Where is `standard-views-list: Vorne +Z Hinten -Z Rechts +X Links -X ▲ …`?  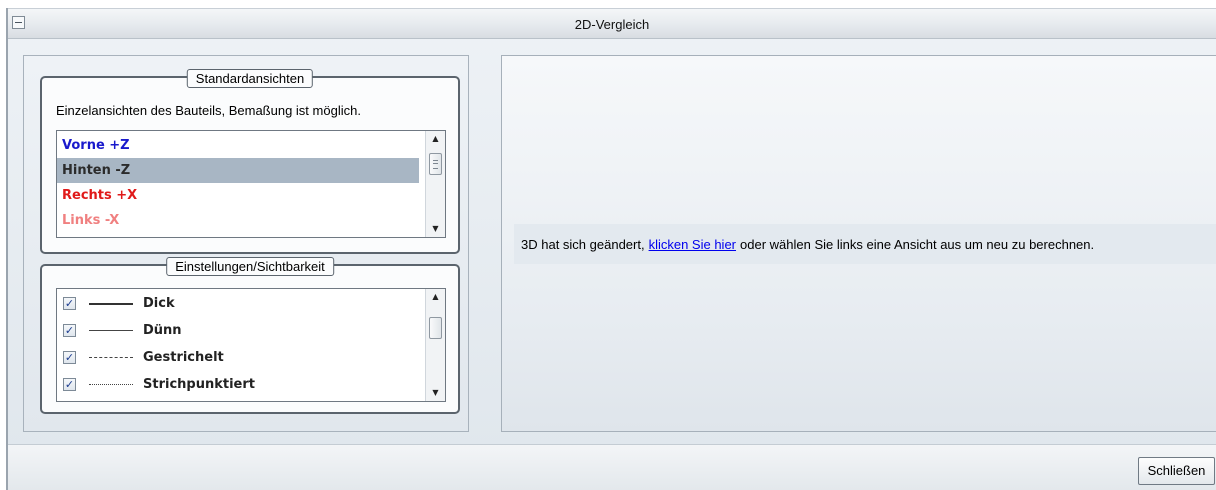
standard-views-list: Vorne +Z Hinten -Z Rechts +X Links -X ▲ … is located at coordinates (251, 184).